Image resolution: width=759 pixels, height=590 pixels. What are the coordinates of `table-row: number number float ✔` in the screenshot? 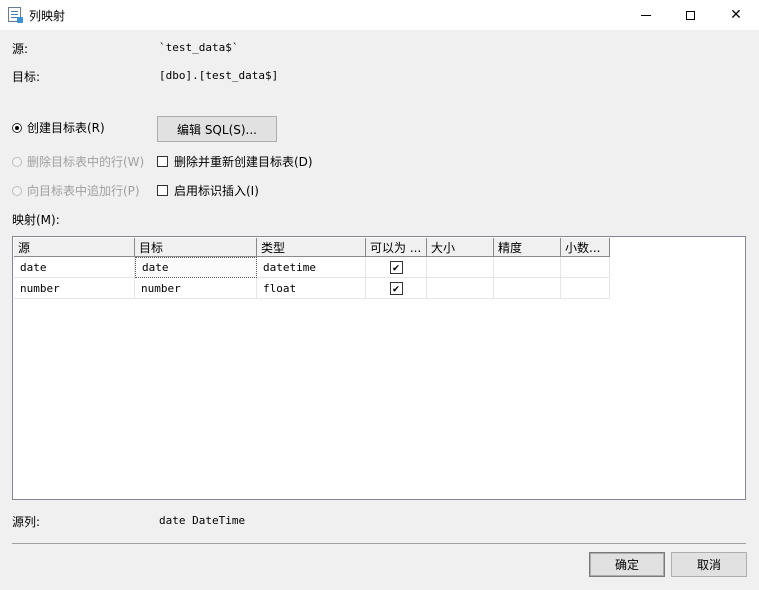 It's located at (312, 288).